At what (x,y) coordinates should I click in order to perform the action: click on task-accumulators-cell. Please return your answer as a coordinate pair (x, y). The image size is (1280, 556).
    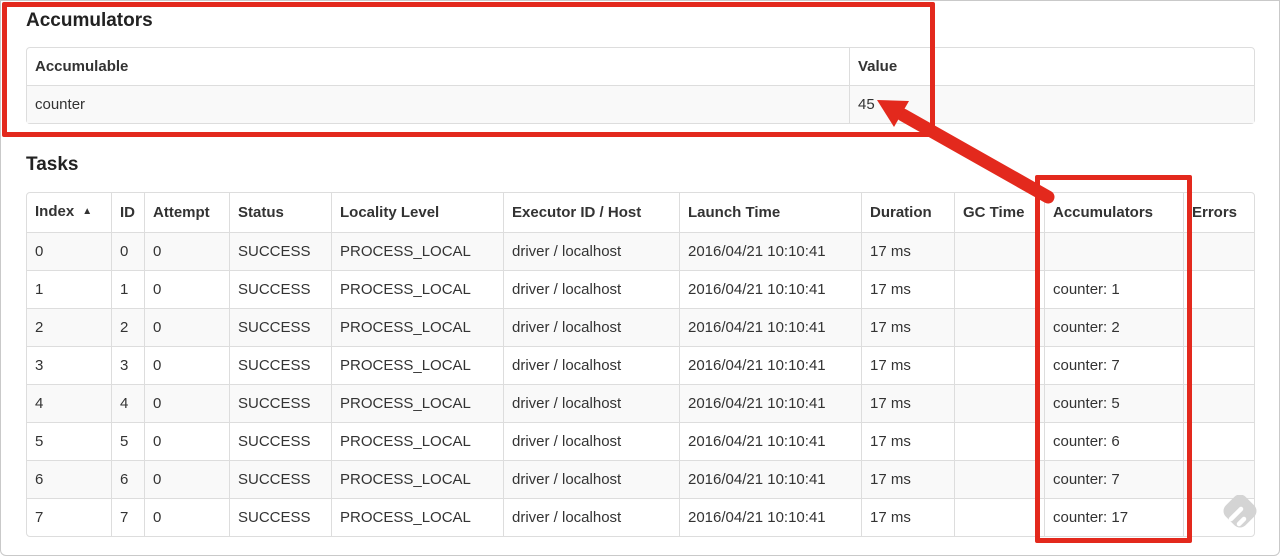
    Looking at the image, I should click on (1113, 251).